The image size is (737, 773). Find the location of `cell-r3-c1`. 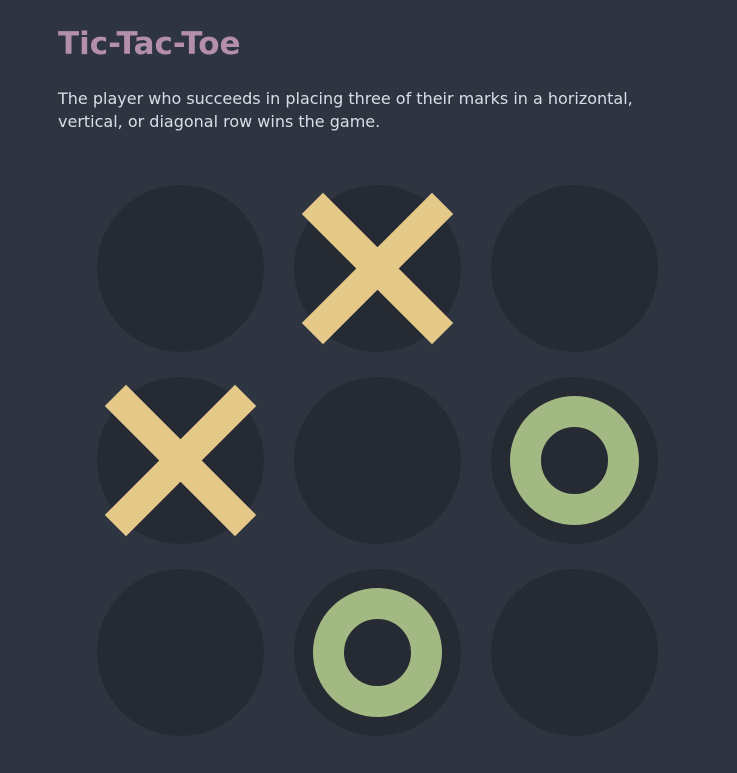

cell-r3-c1 is located at coordinates (180, 652).